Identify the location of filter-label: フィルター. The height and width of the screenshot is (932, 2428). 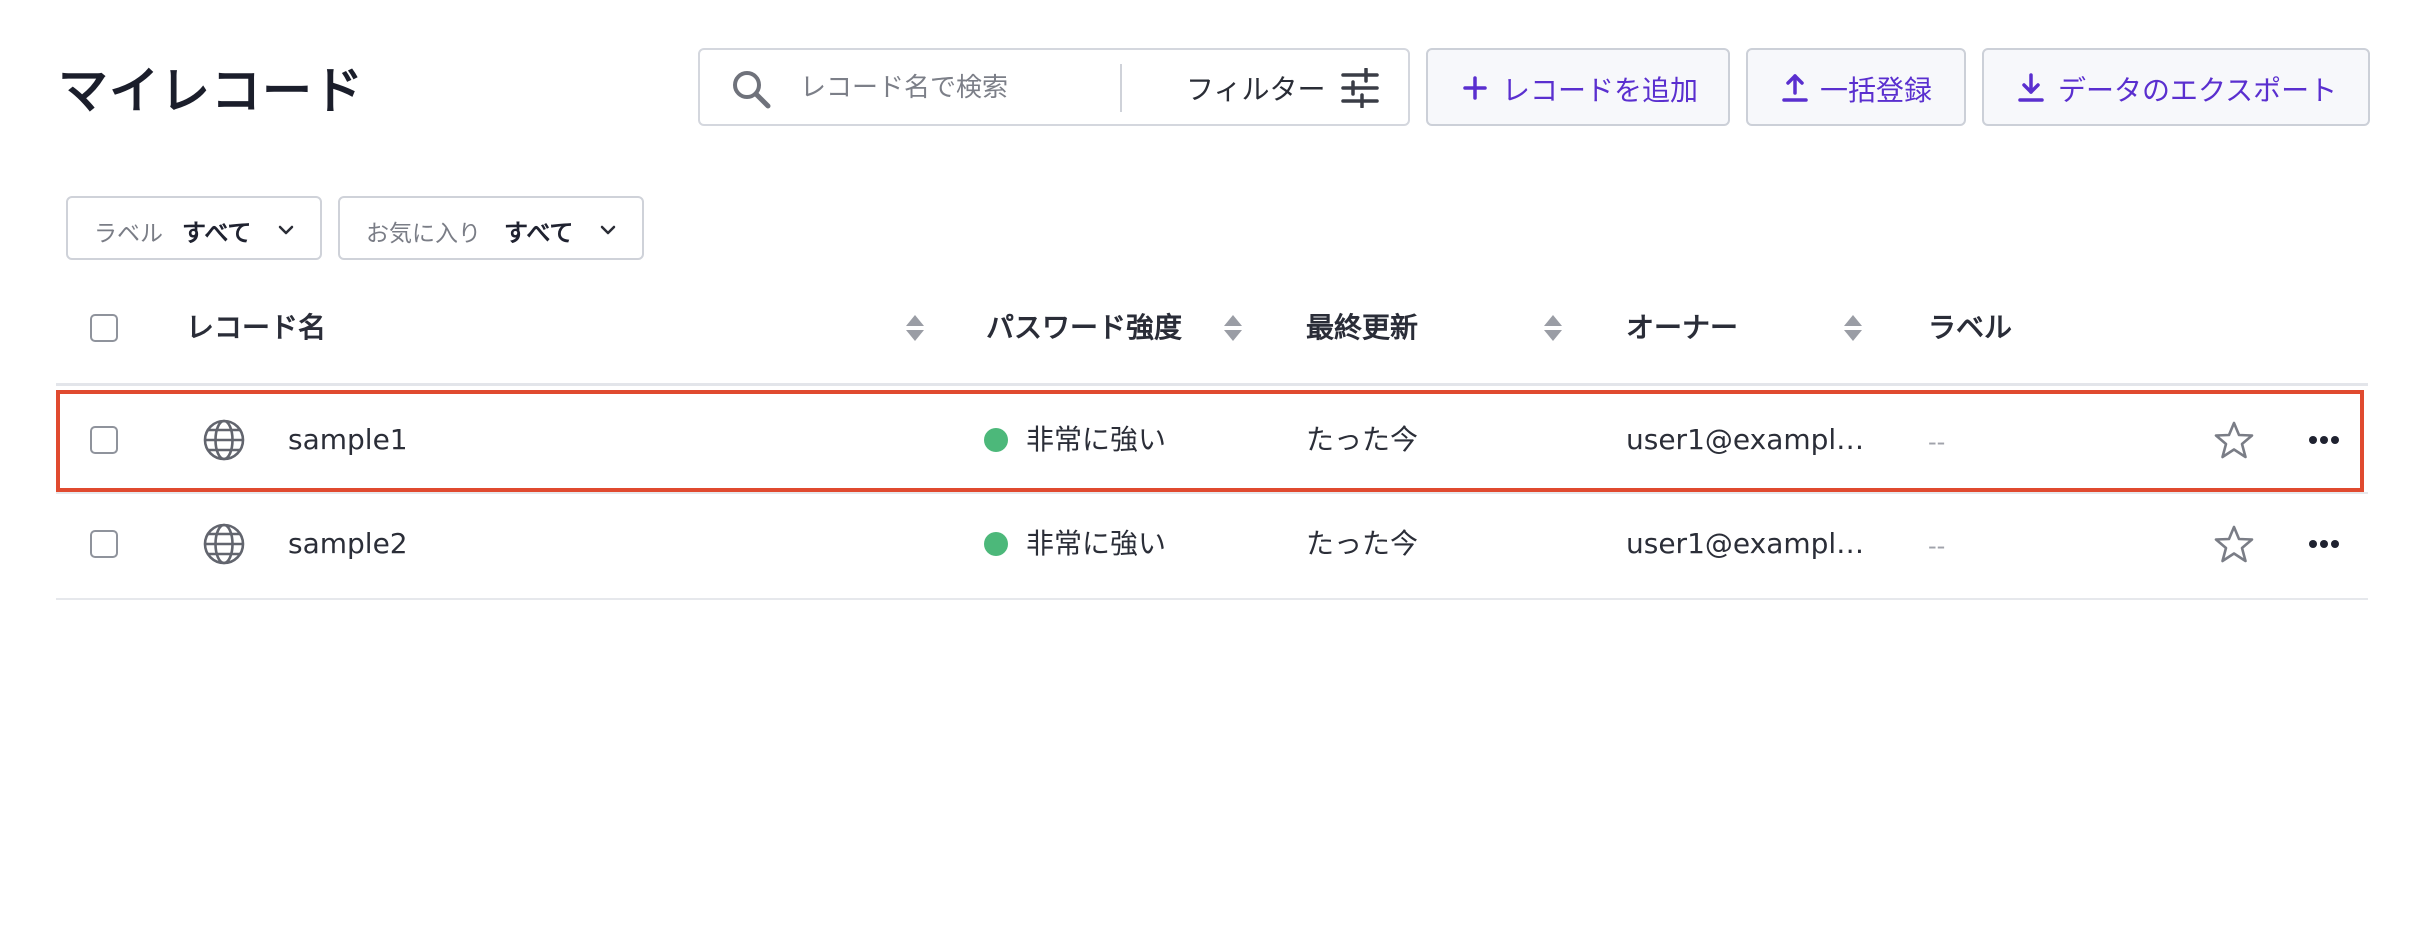
(1256, 89).